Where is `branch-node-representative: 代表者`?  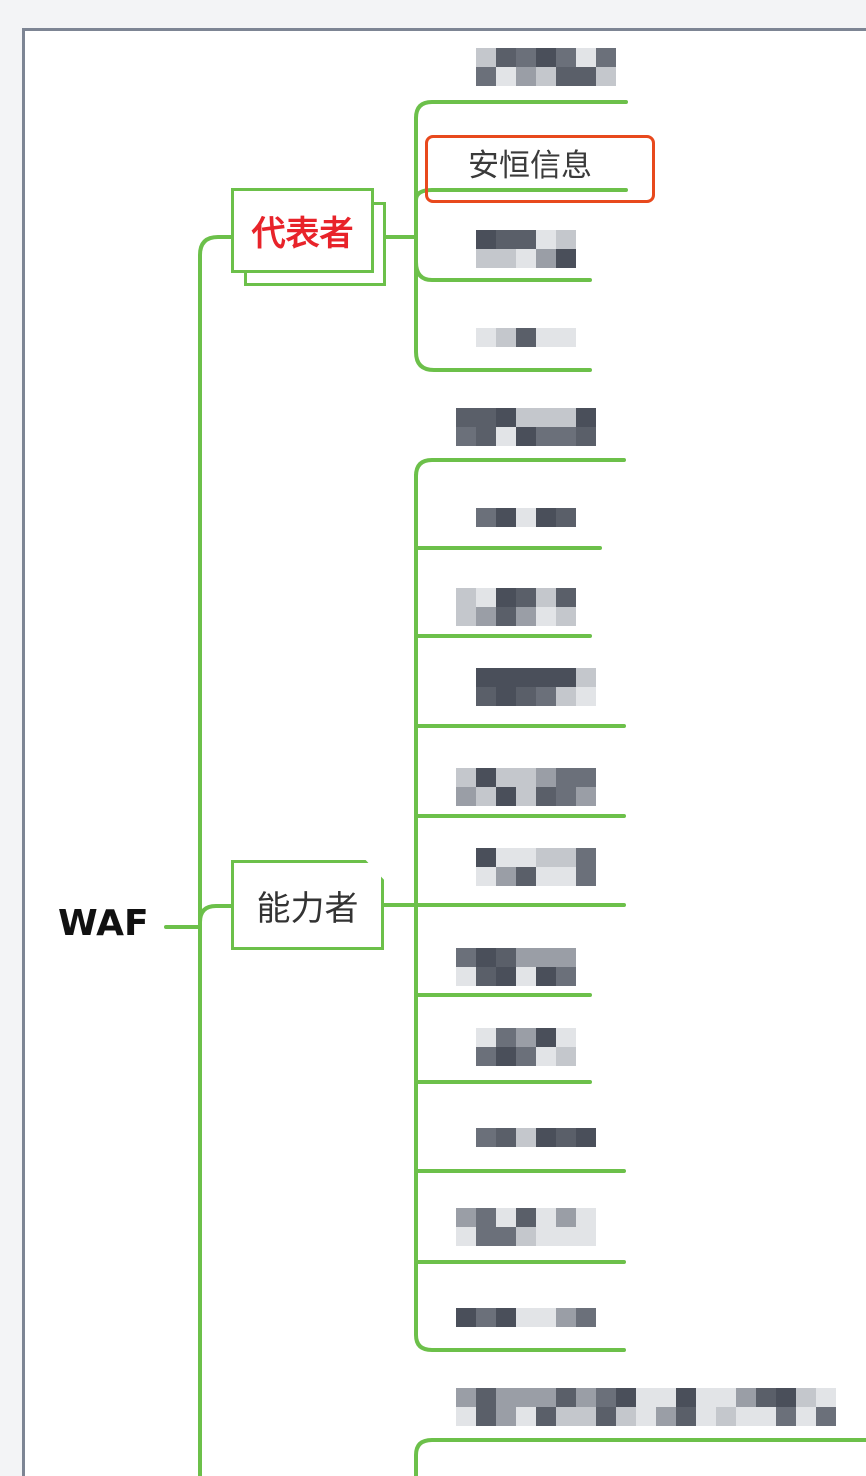
branch-node-representative: 代表者 is located at coordinates (302, 230).